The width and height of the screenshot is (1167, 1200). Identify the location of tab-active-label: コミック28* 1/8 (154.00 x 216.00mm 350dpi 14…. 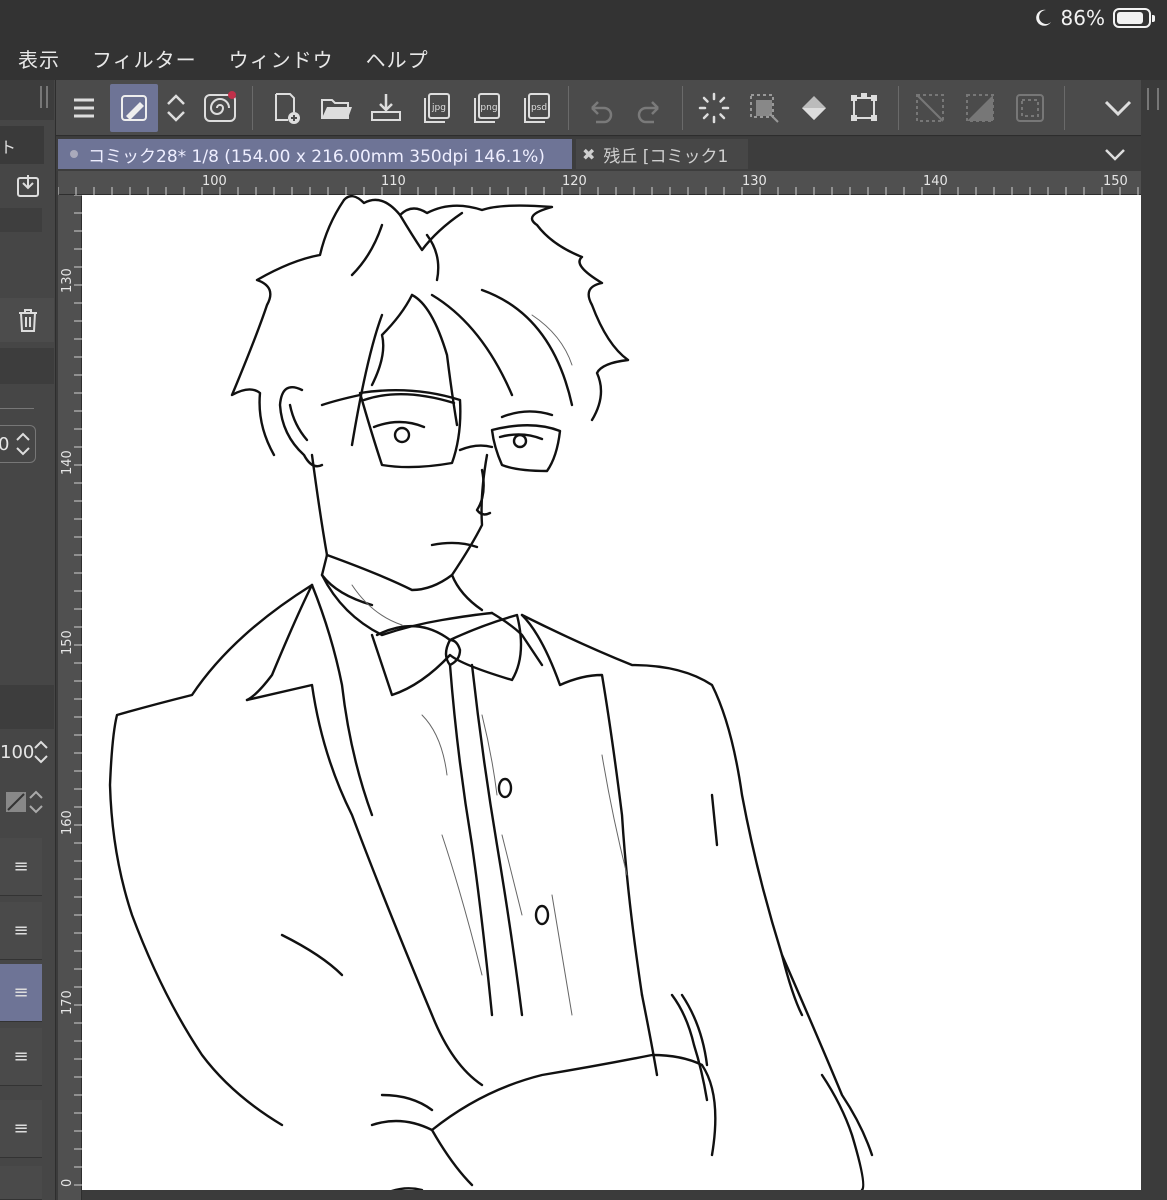
(316, 156).